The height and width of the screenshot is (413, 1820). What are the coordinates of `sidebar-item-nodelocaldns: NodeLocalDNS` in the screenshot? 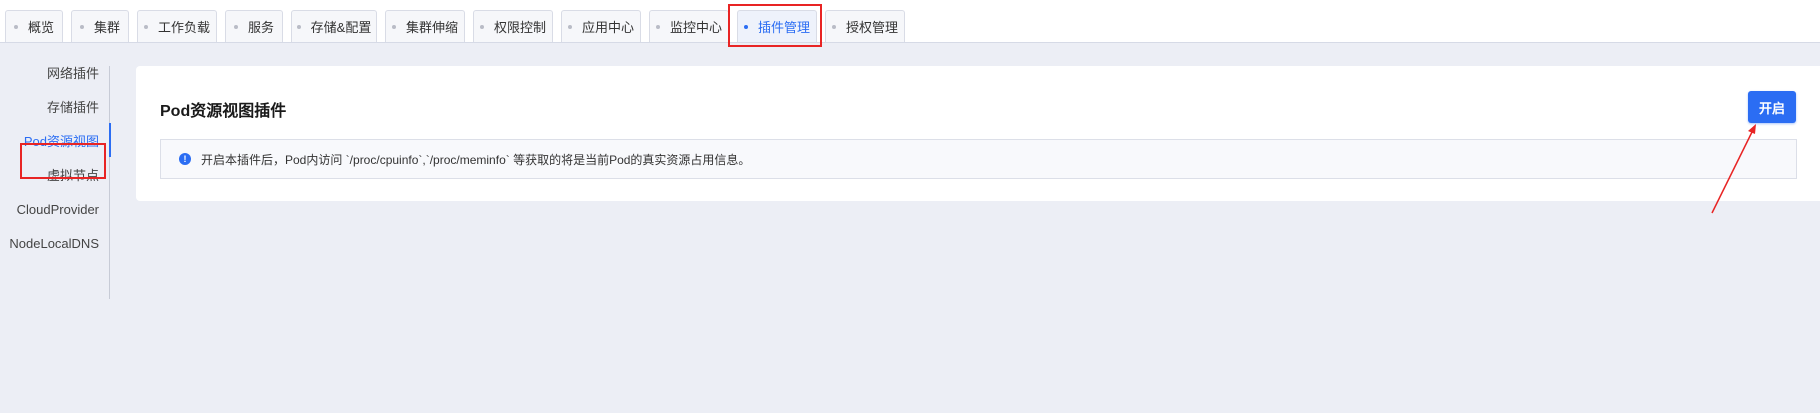 It's located at (54, 243).